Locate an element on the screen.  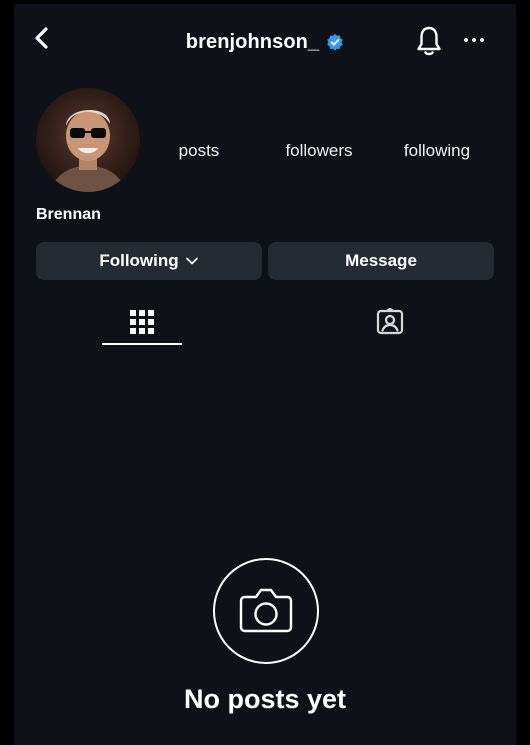
grid-icon is located at coordinates (142, 322).